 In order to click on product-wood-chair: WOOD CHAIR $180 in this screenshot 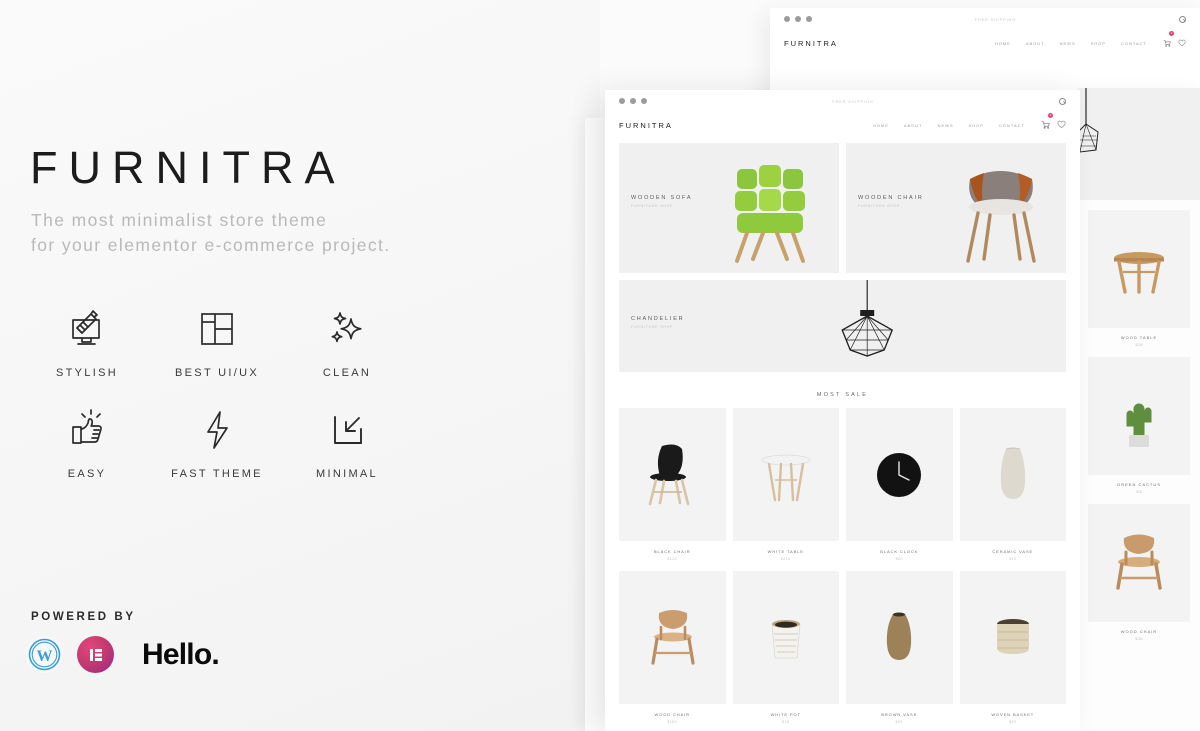, I will do `click(672, 647)`.